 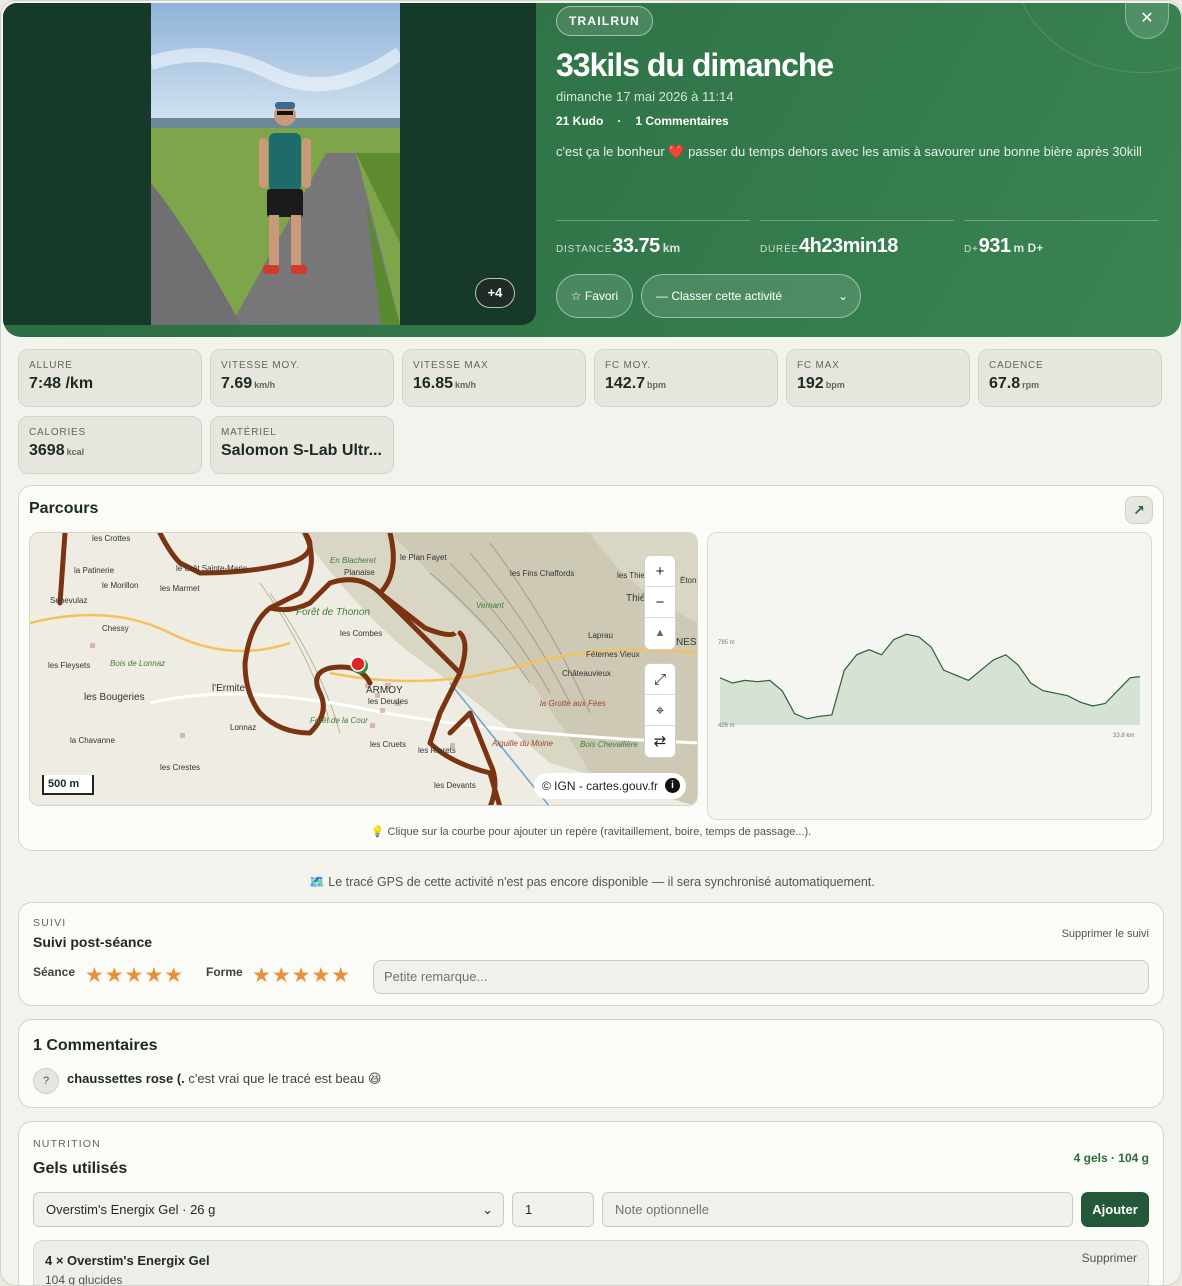 I want to click on map-label: les Fleysets, so click(x=69, y=665).